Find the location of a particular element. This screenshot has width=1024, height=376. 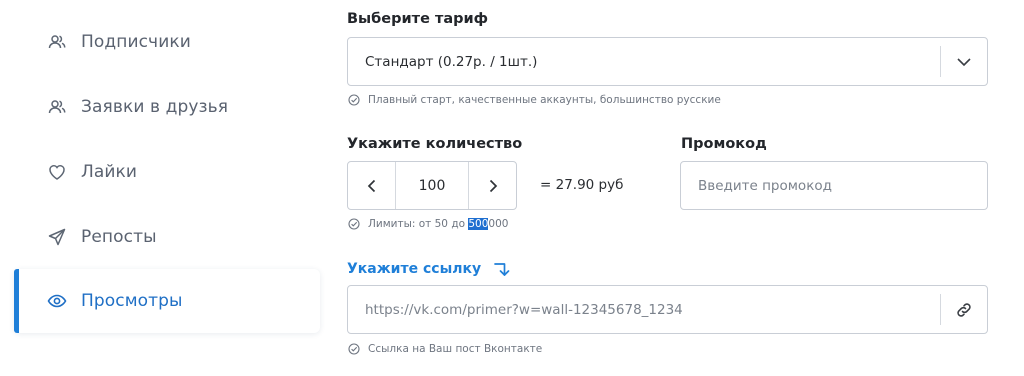

decrement-button is located at coordinates (371, 185).